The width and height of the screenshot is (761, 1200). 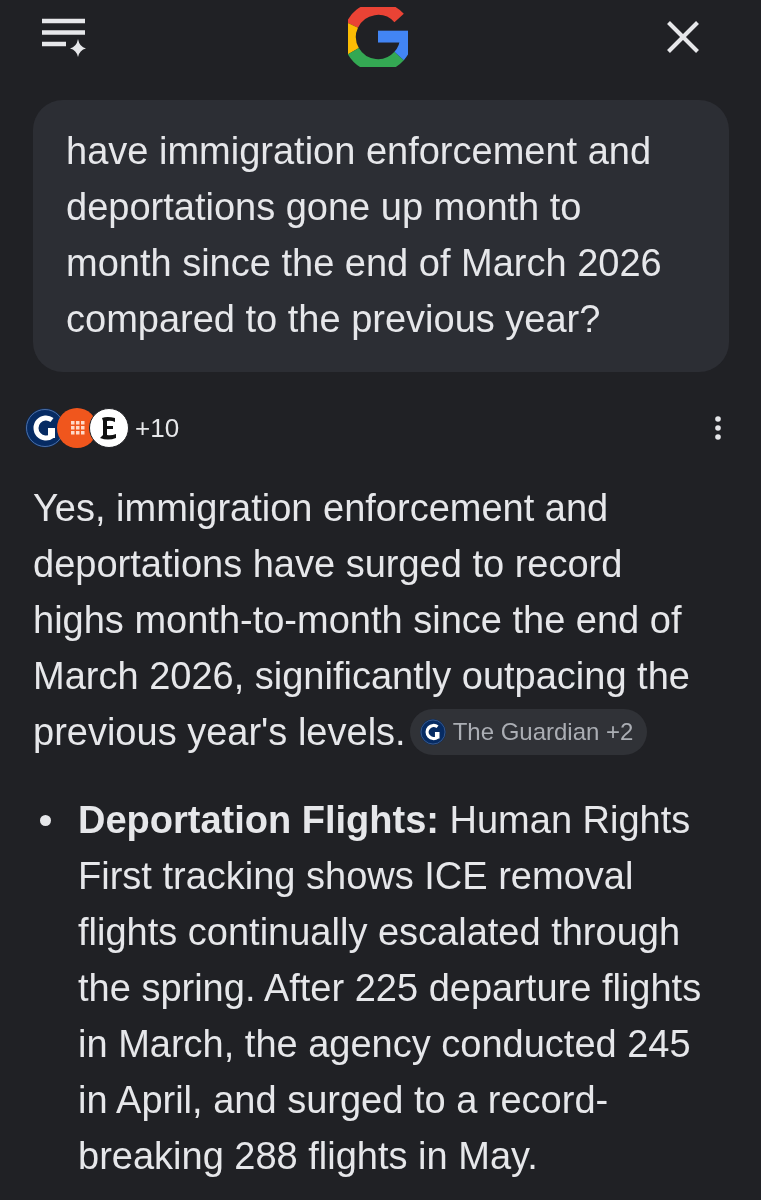 I want to click on g-circle-icon, so click(x=432, y=731).